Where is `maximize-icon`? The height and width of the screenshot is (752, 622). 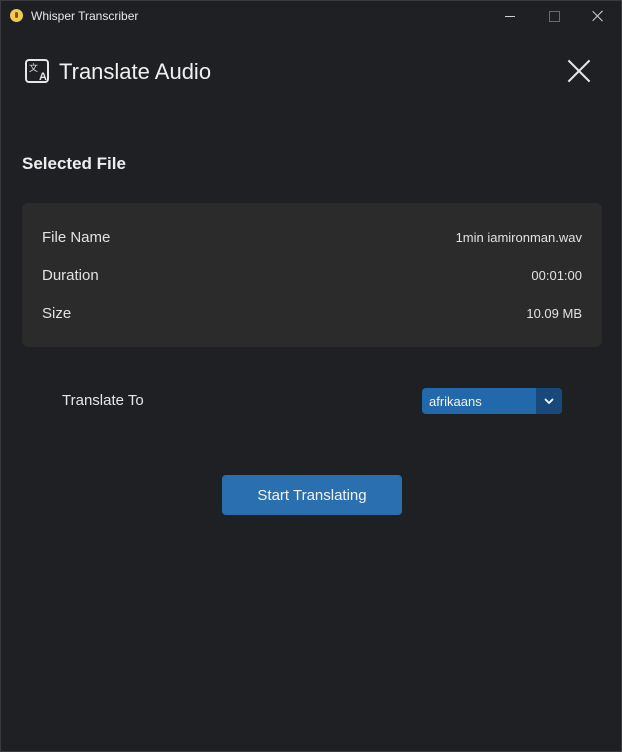 maximize-icon is located at coordinates (554, 16).